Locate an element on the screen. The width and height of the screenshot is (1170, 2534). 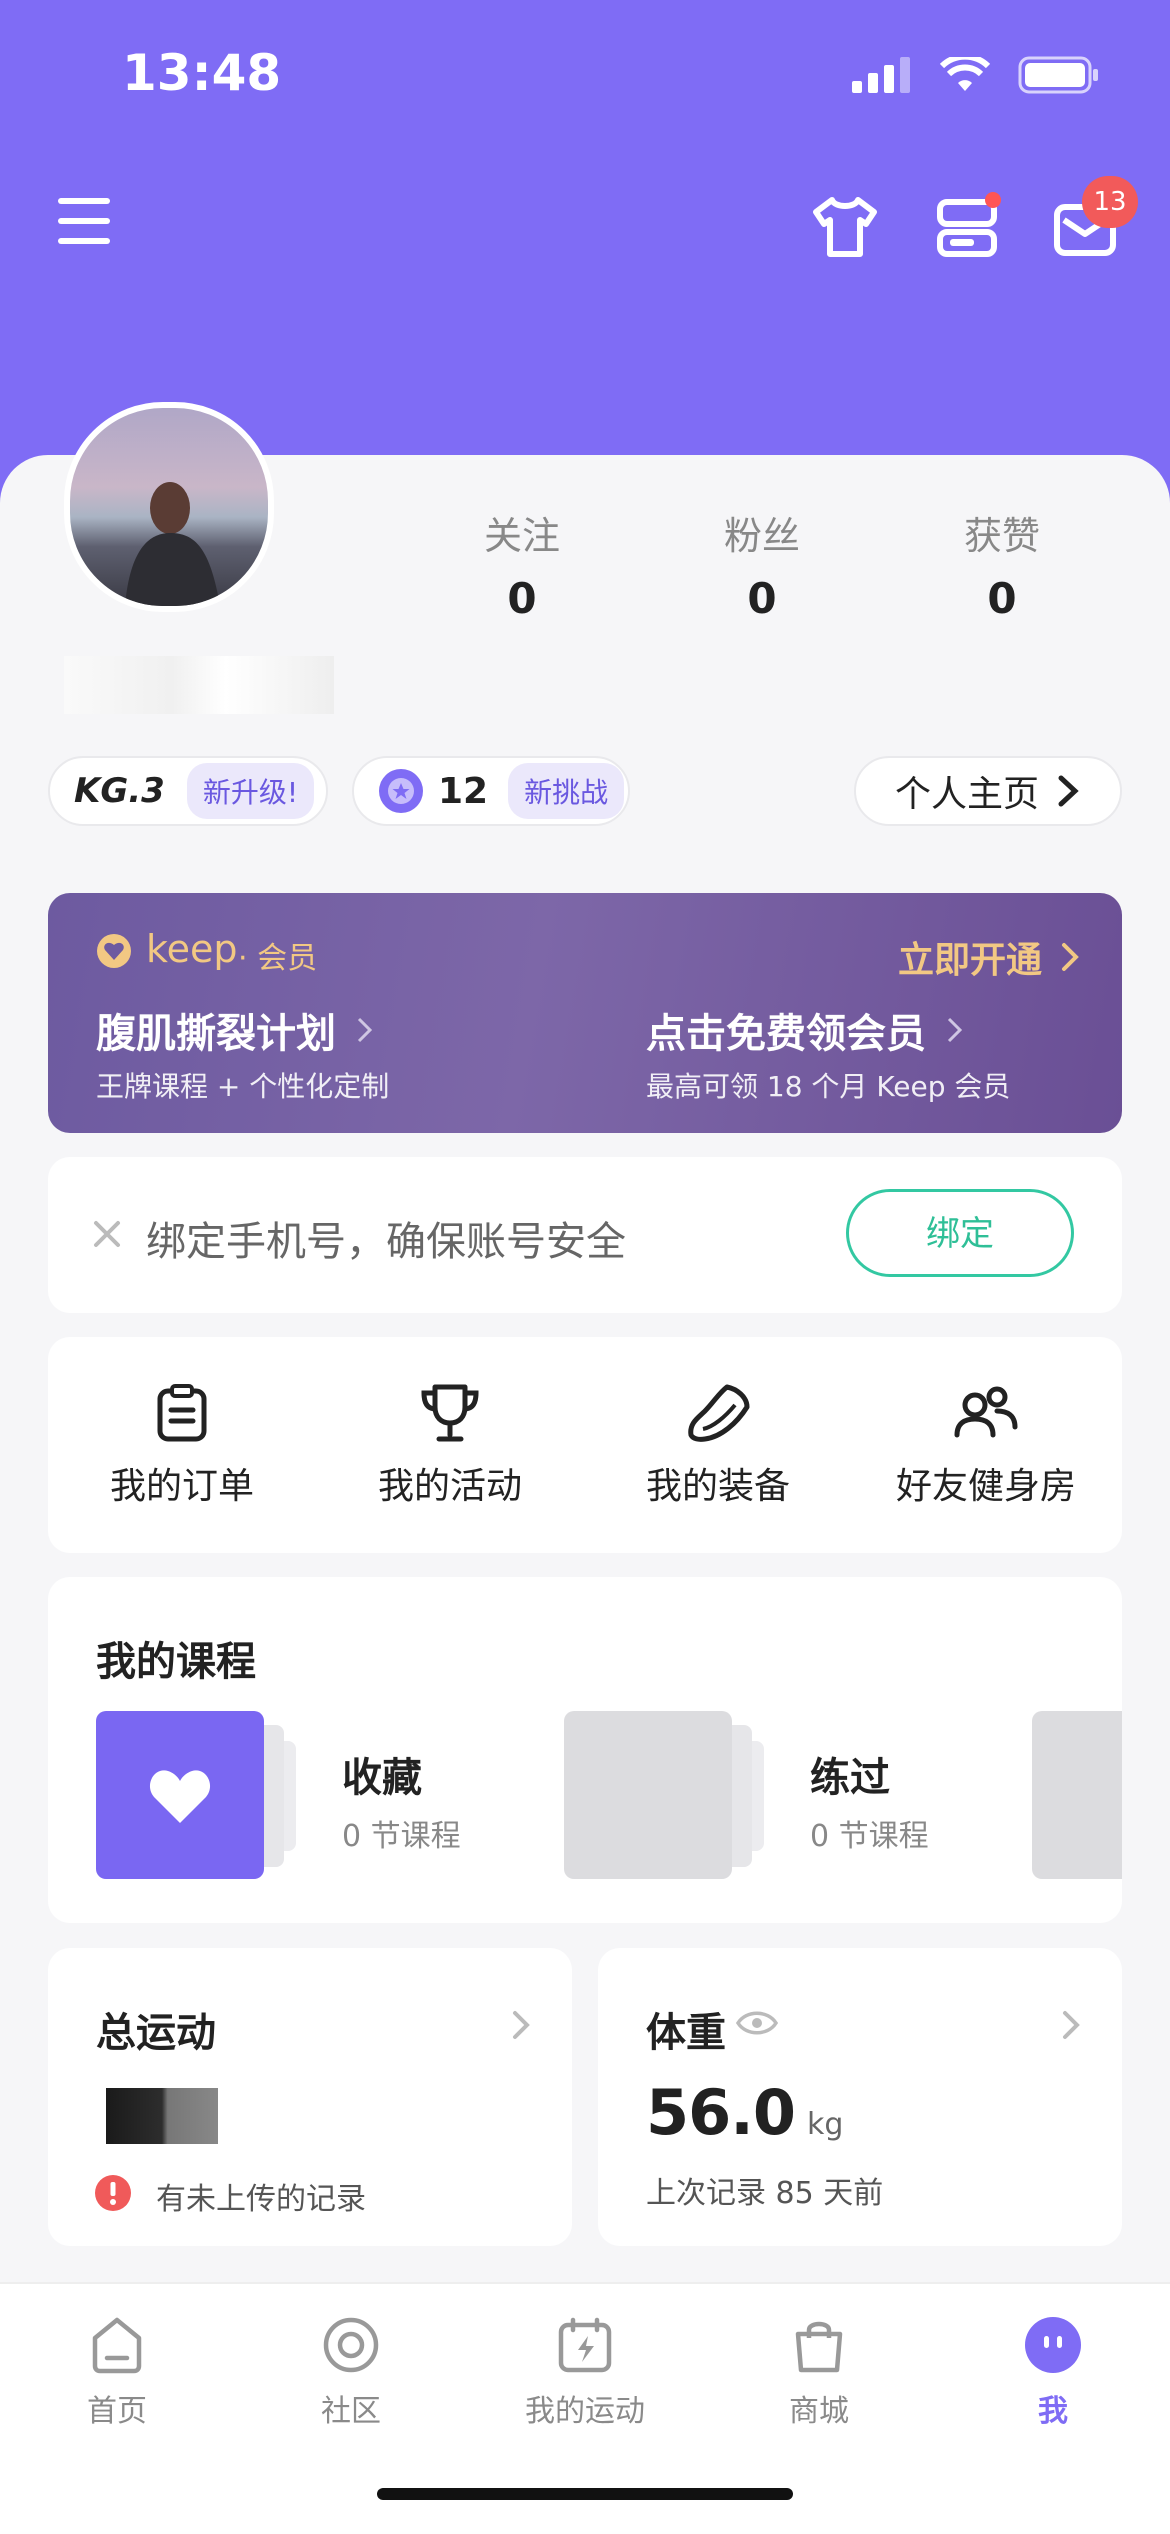
bind-button: 绑定 is located at coordinates (960, 1233).